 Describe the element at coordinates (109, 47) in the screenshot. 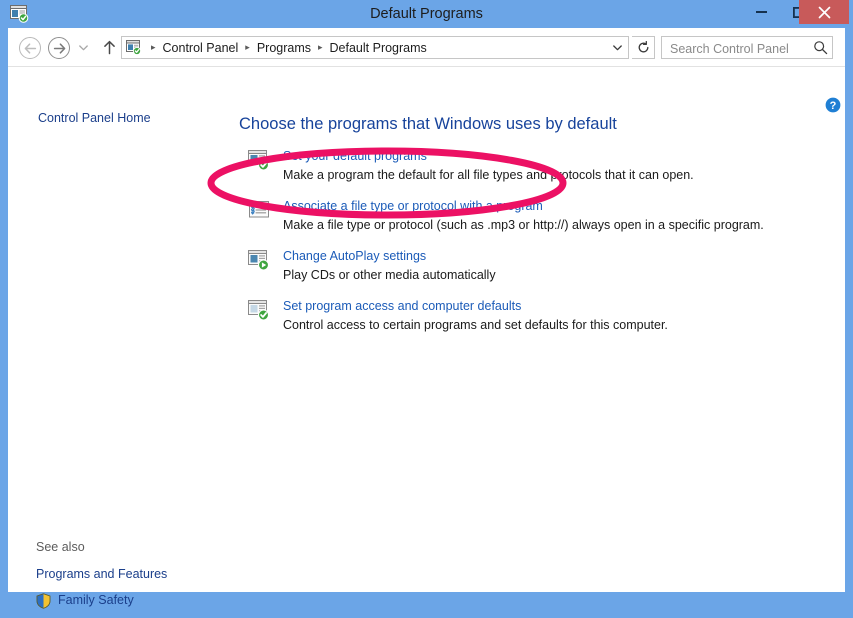

I see `up-button` at that location.